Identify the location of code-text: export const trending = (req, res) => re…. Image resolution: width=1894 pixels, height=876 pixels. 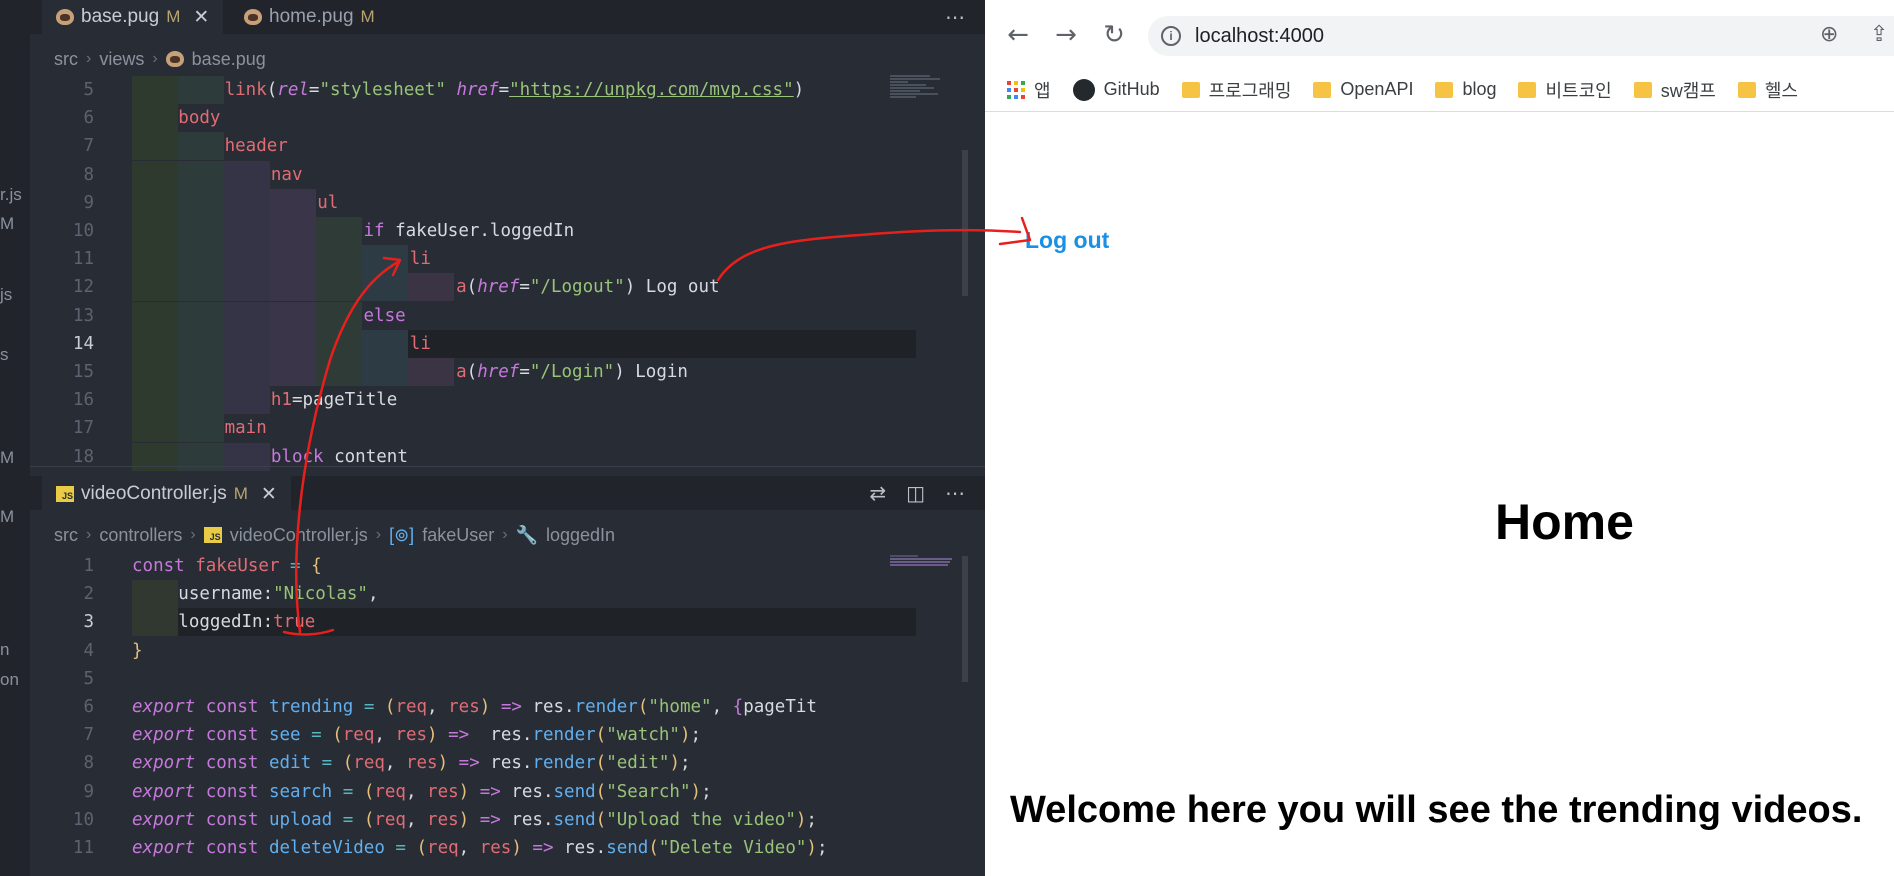
(474, 707).